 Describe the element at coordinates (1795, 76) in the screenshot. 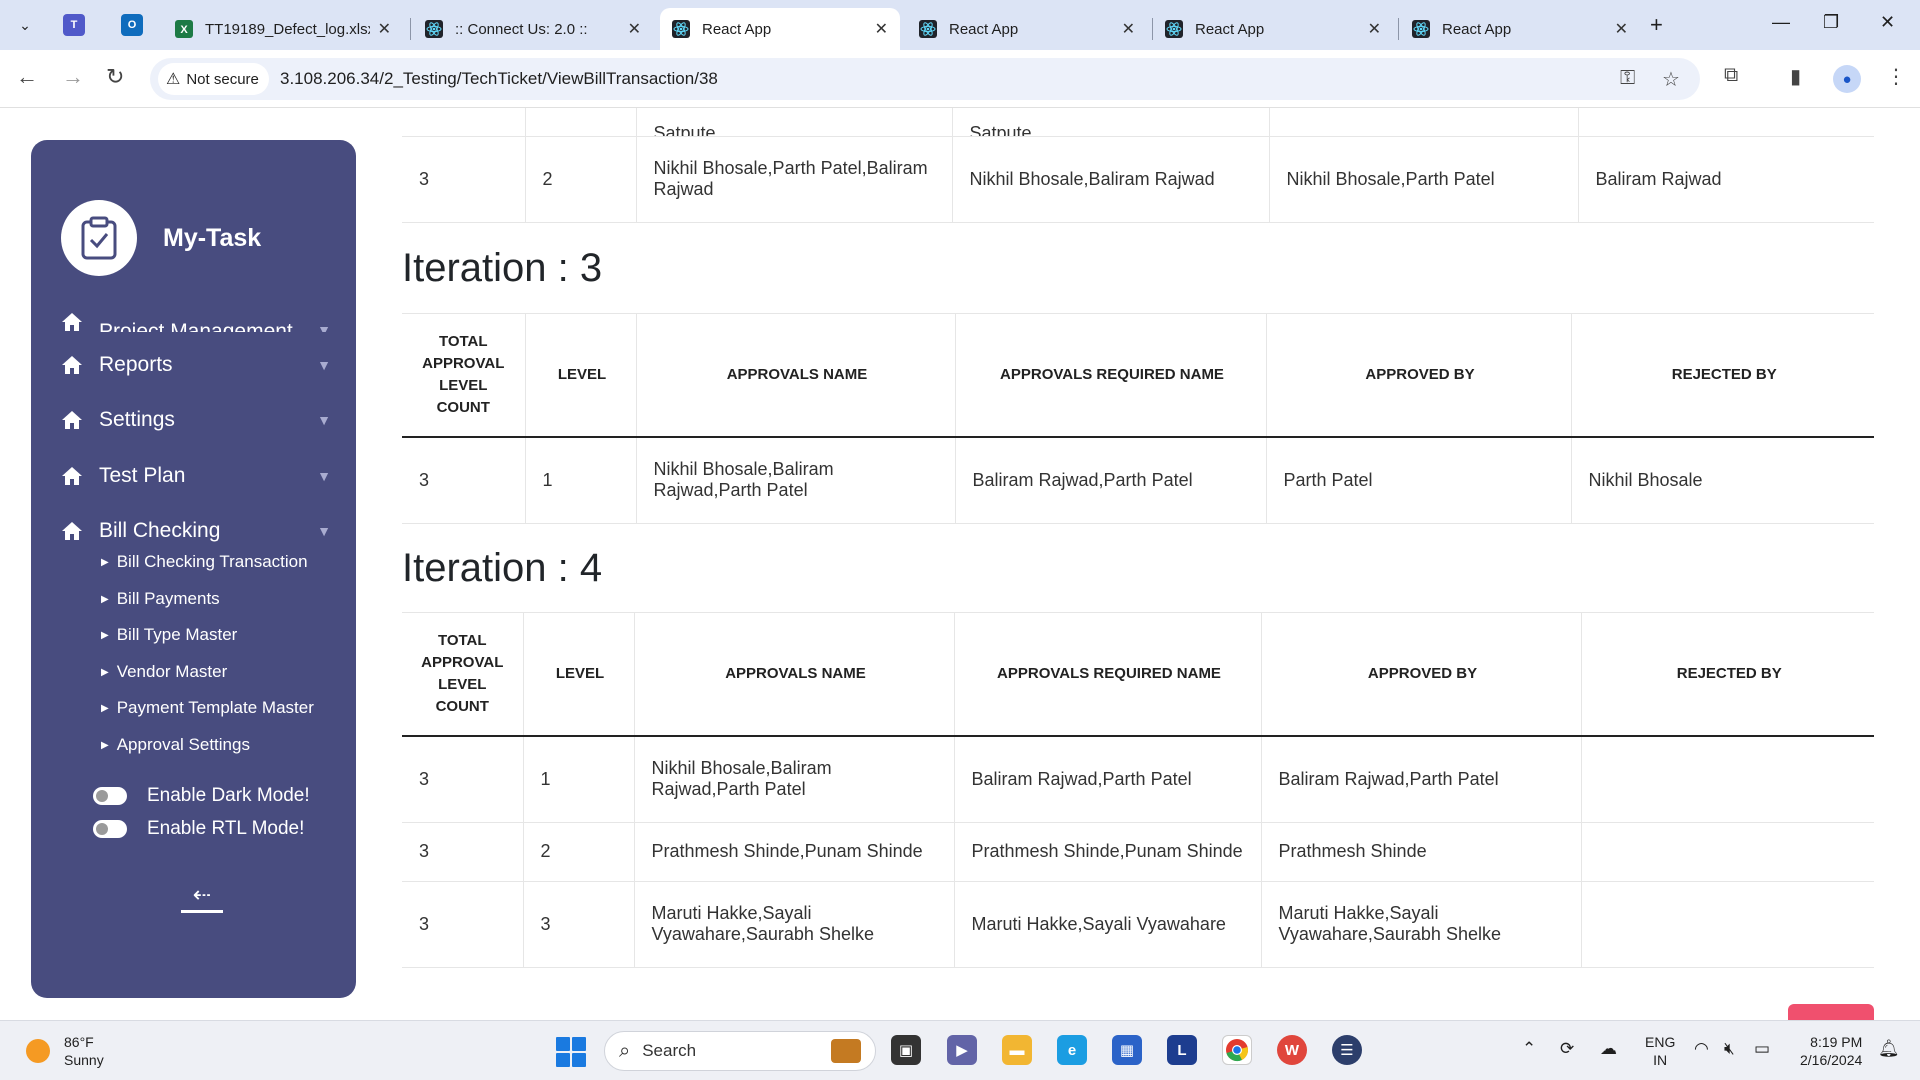

I see `side-panel-icon: ▮` at that location.